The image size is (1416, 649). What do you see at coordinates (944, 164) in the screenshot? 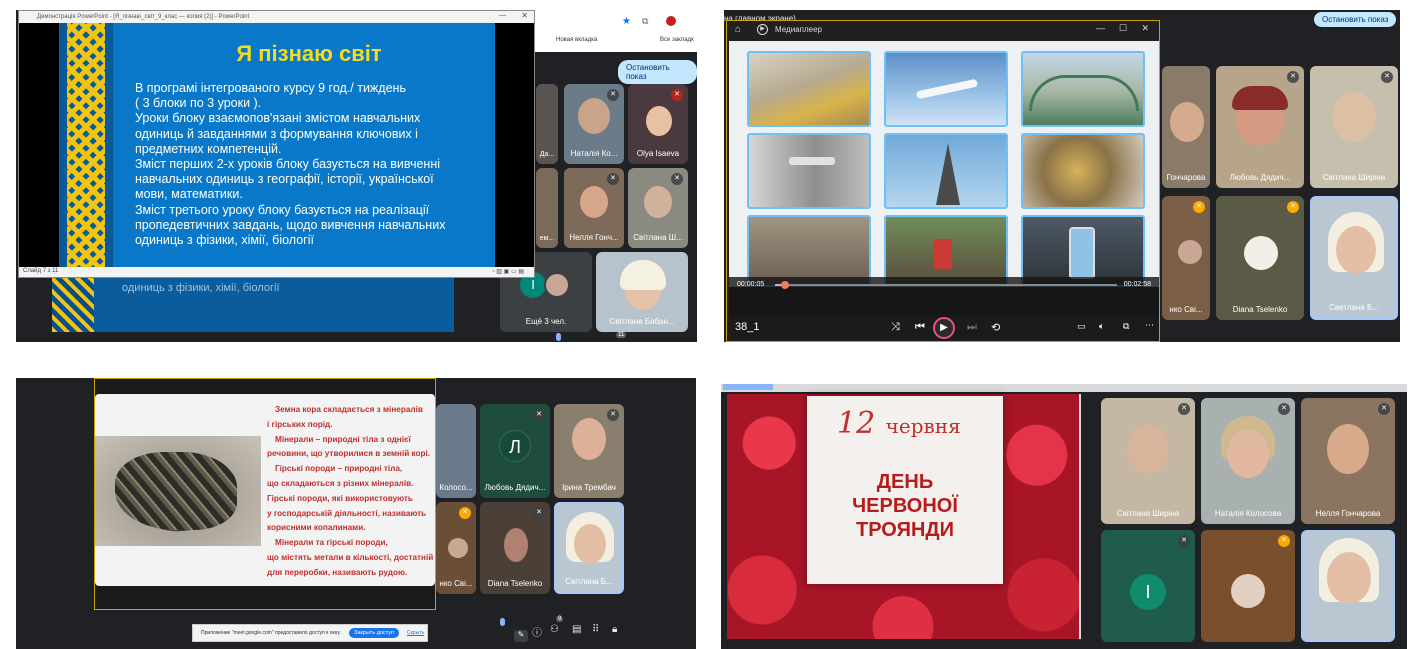
I see `video-area` at bounding box center [944, 164].